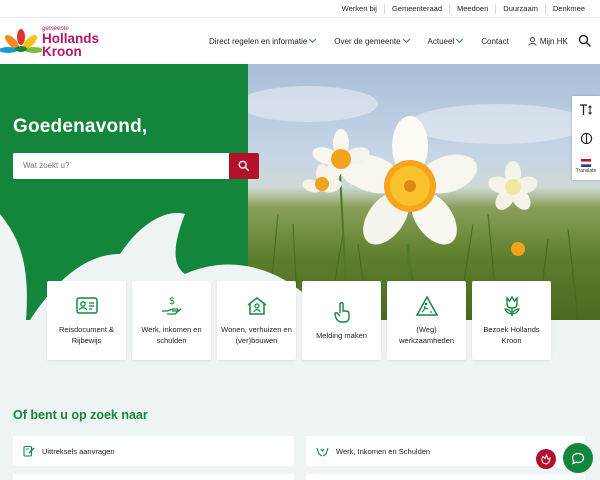  I want to click on section-title: Of bent u op zoek naar, so click(80, 415).